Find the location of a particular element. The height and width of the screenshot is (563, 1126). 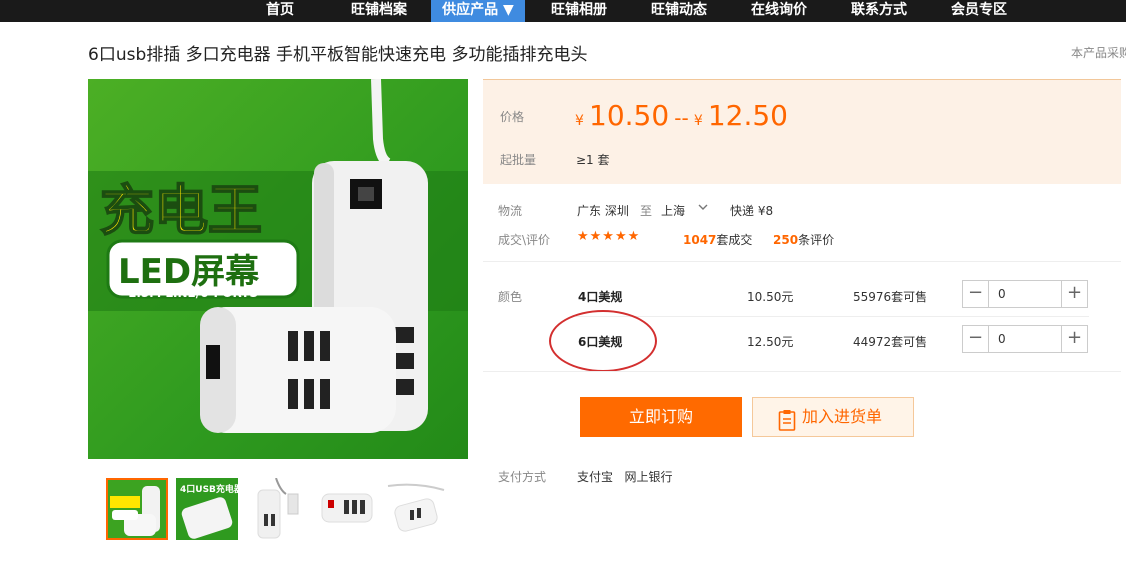

rating-stars: ★★★★★ is located at coordinates (609, 236).